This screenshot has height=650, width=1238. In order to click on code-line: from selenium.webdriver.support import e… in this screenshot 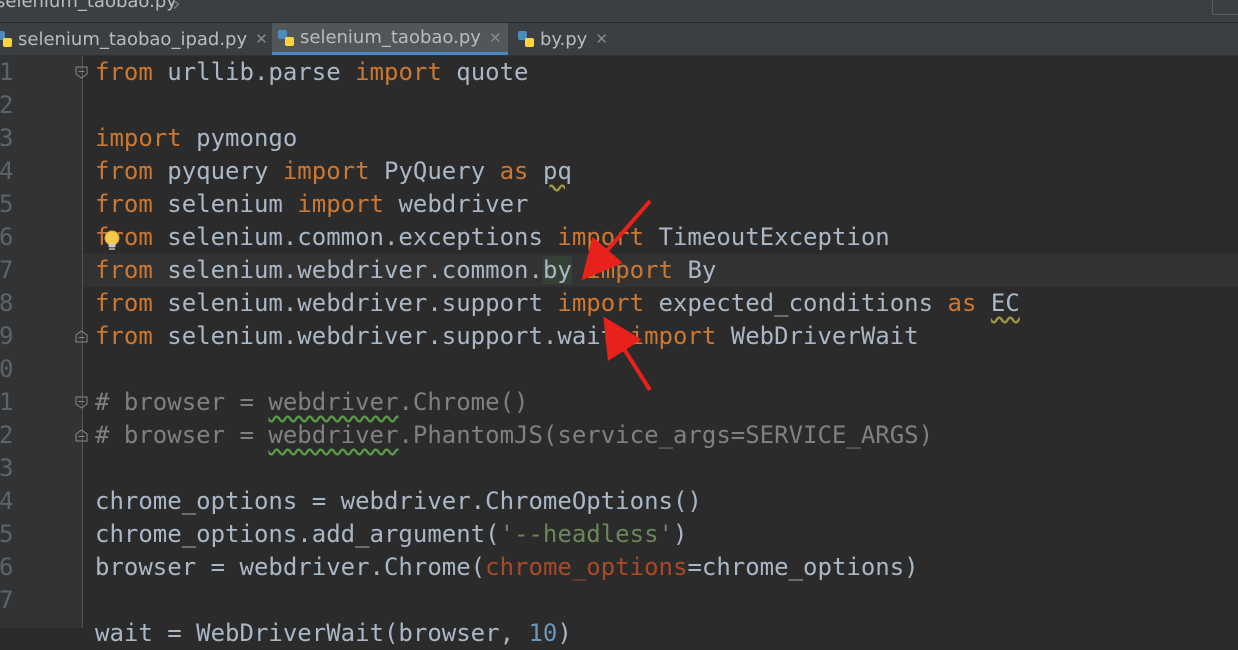, I will do `click(557, 303)`.